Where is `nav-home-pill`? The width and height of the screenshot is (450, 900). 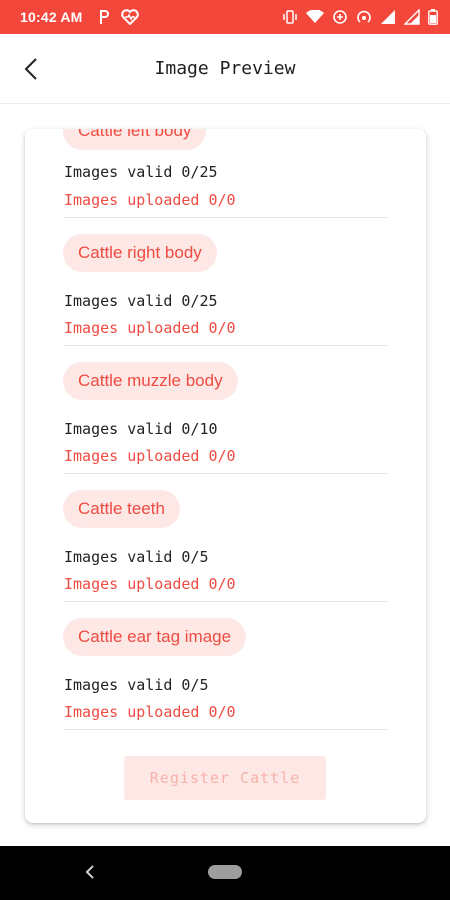
nav-home-pill is located at coordinates (225, 872).